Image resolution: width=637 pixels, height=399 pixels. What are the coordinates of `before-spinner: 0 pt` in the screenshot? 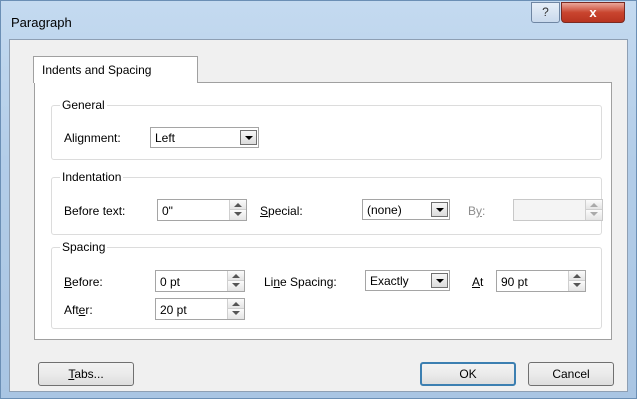 It's located at (200, 281).